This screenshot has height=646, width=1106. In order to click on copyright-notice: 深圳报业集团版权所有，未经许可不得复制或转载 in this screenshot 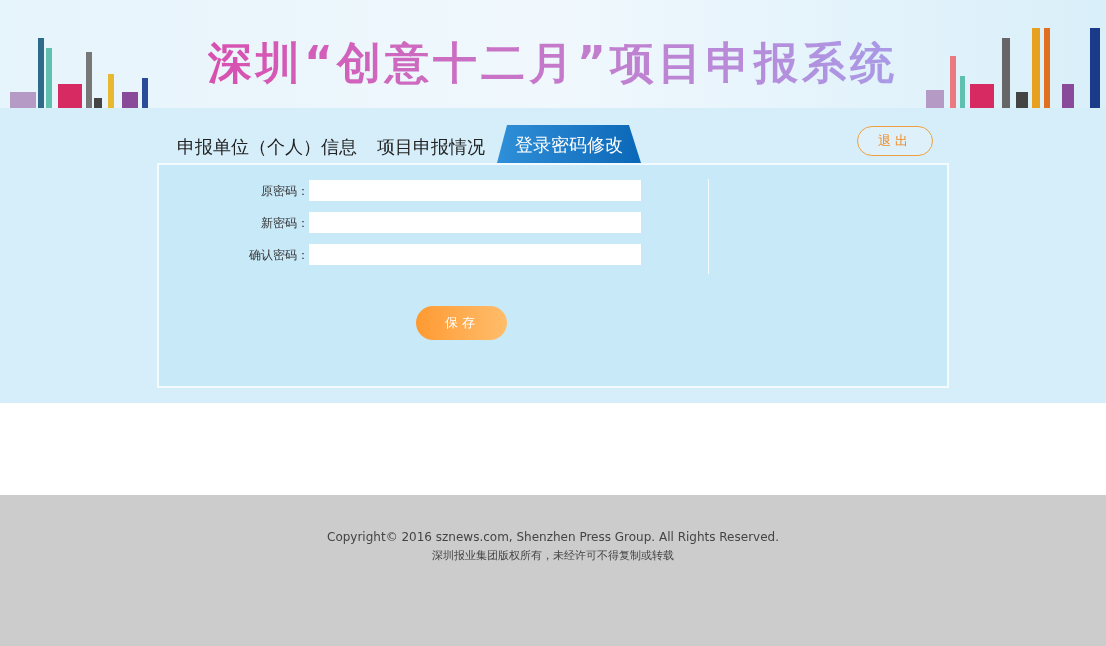, I will do `click(553, 556)`.